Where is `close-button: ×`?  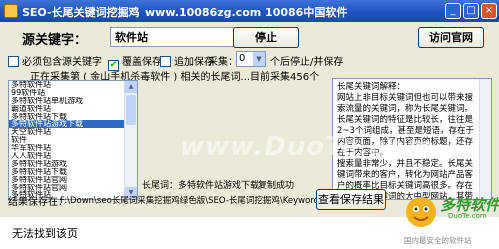
close-button: × is located at coordinates (489, 11).